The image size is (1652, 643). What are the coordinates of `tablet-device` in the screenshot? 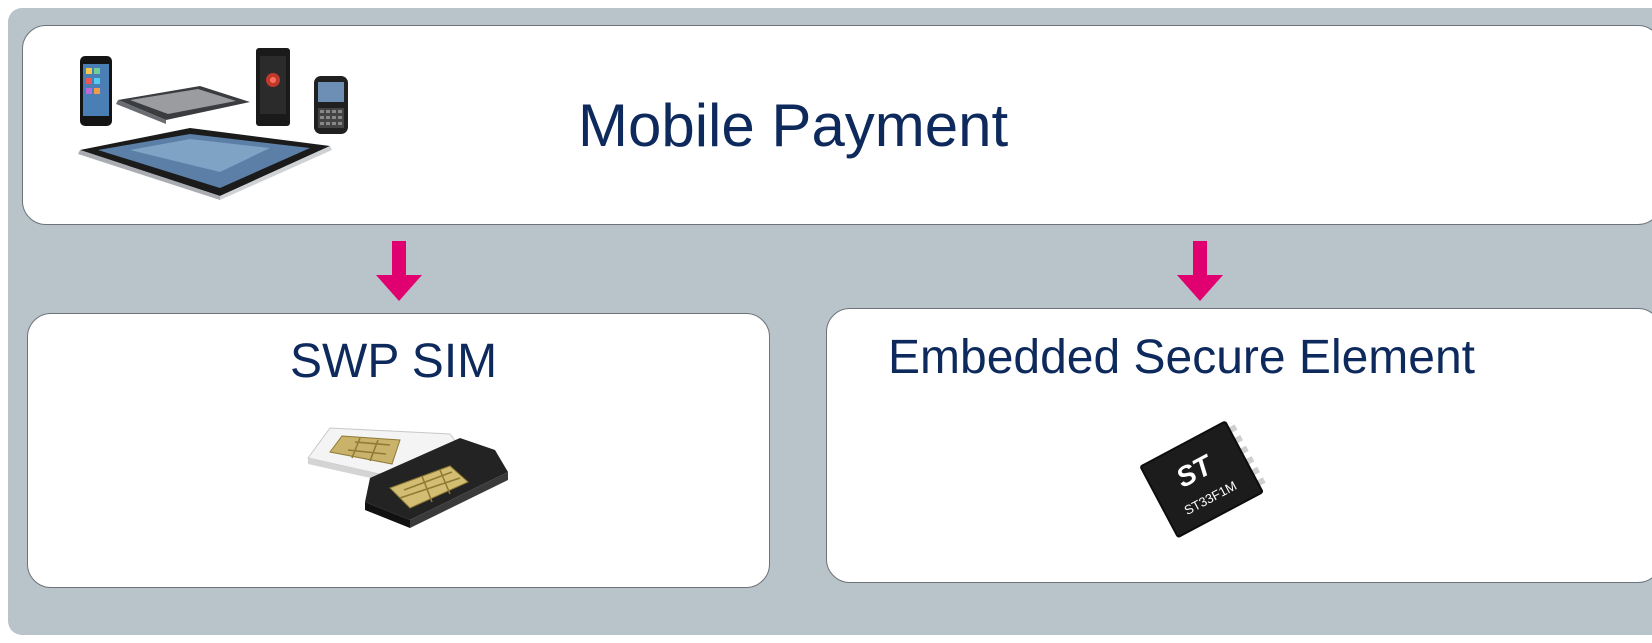 It's located at (205, 164).